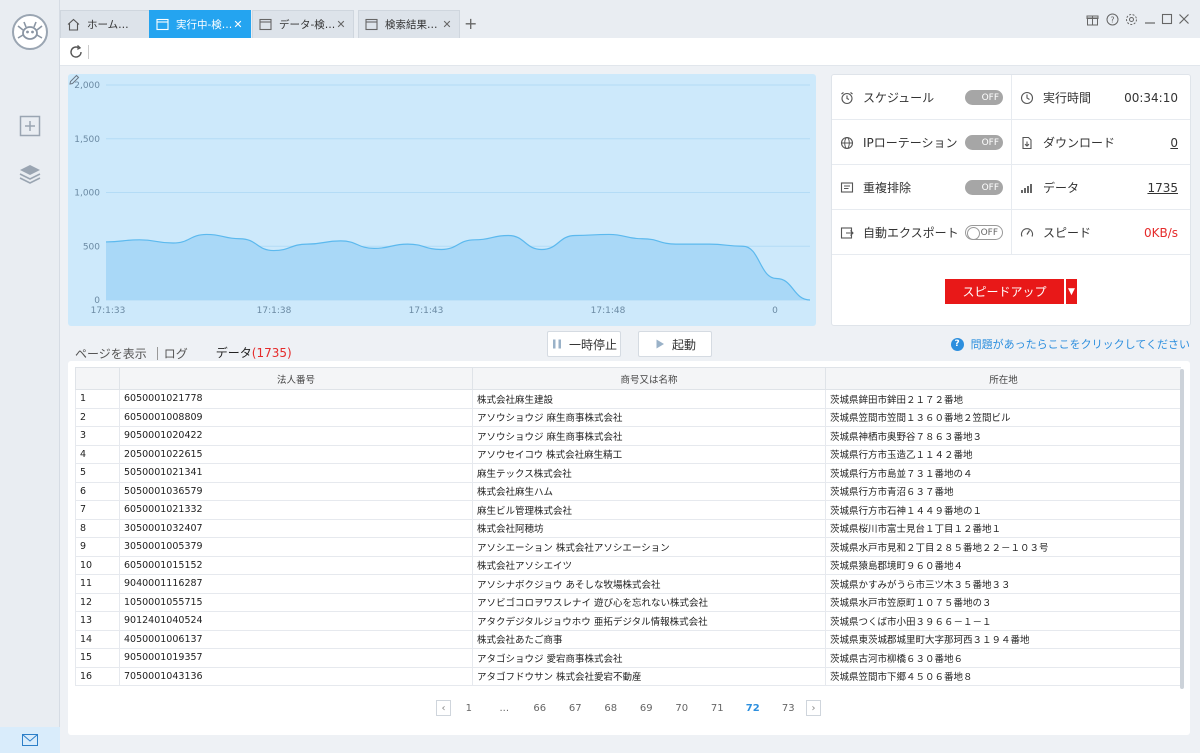 The width and height of the screenshot is (1200, 753). What do you see at coordinates (97, 454) in the screenshot?
I see `table-cell: 4` at bounding box center [97, 454].